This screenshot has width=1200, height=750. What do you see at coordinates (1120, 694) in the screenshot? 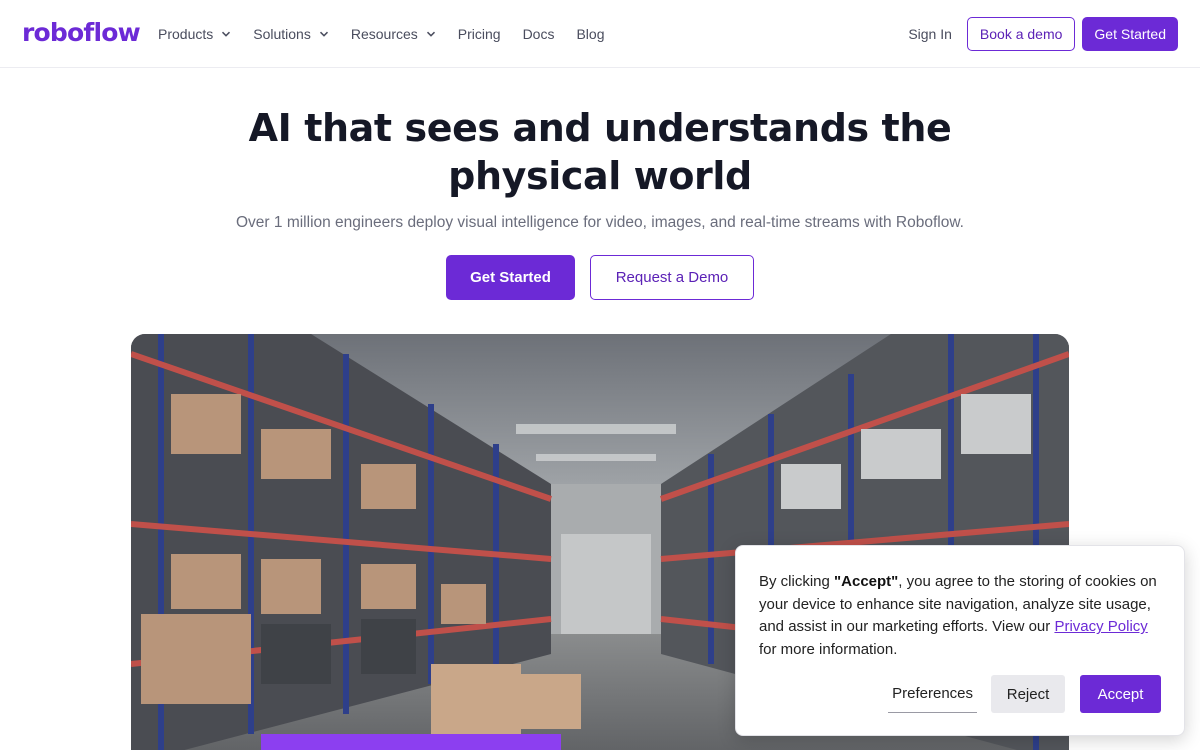
I see `cookie-accept-button: Accept` at bounding box center [1120, 694].